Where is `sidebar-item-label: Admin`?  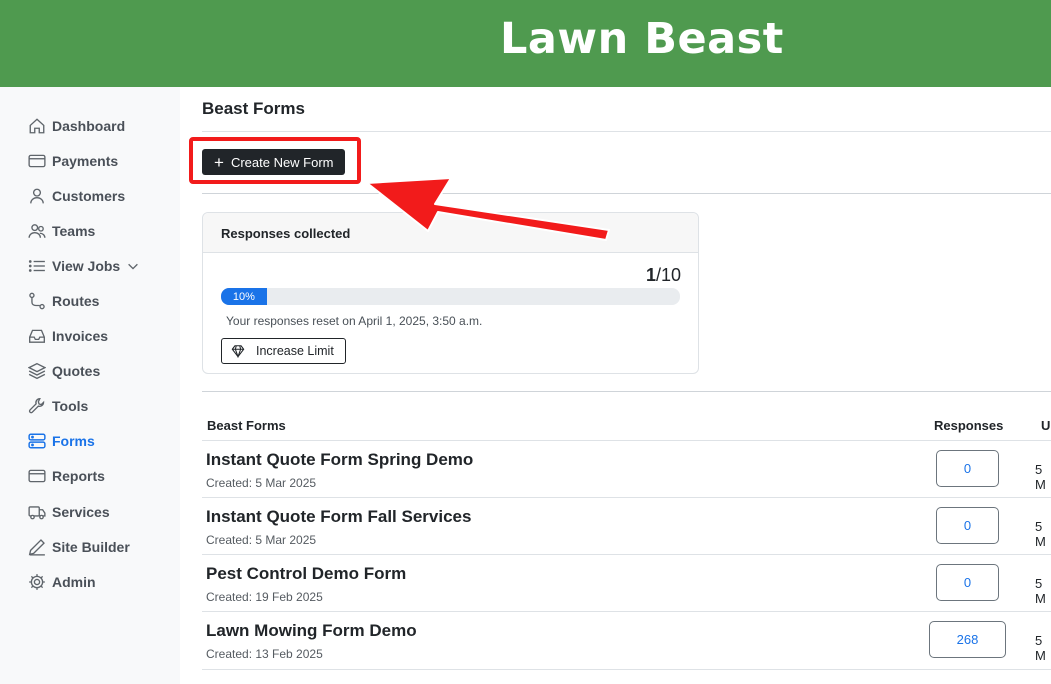 sidebar-item-label: Admin is located at coordinates (74, 582).